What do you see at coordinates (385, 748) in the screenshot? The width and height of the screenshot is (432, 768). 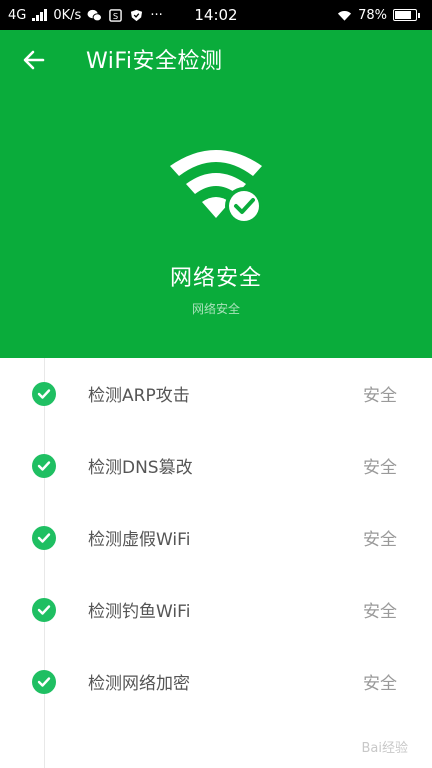 I see `watermark: Bai经验` at bounding box center [385, 748].